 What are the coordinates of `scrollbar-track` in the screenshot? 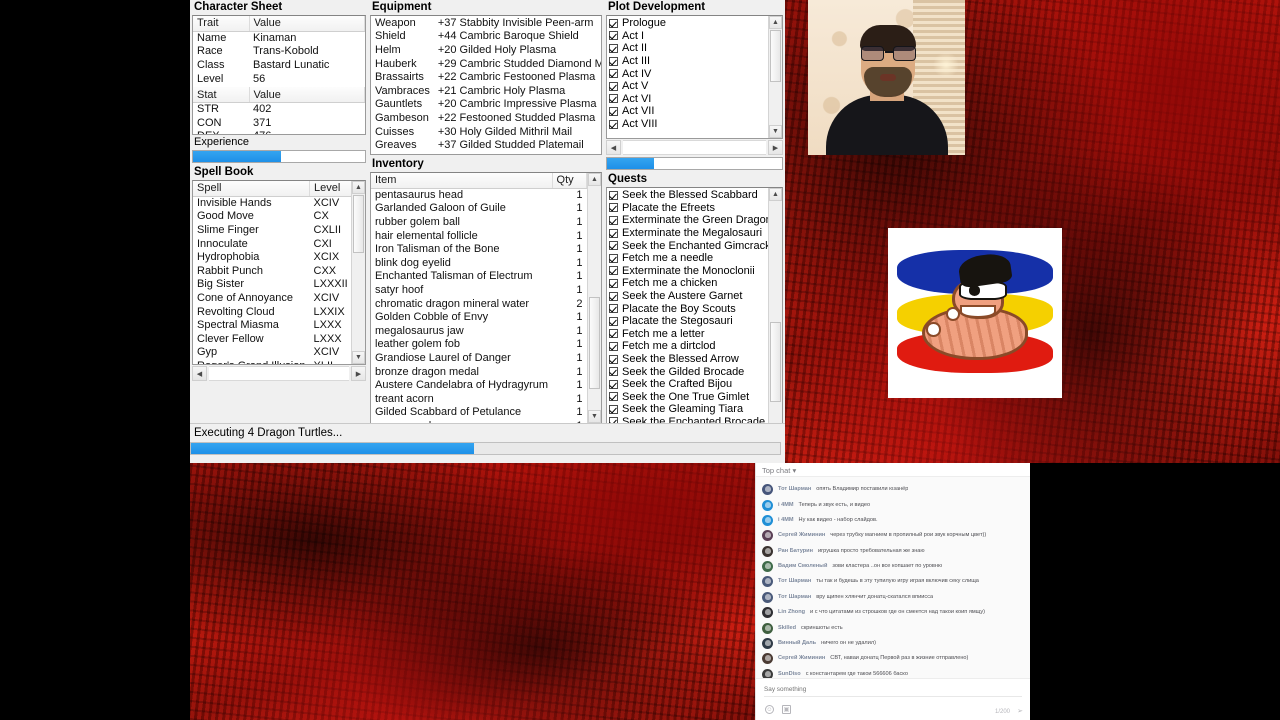 It's located at (694, 147).